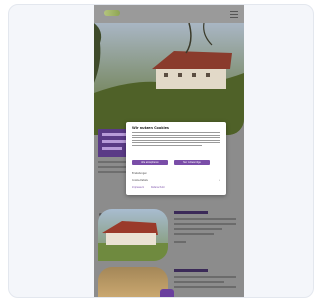  Describe the element at coordinates (150, 162) in the screenshot. I see `accept-all-button: Alle akzeptieren` at that location.